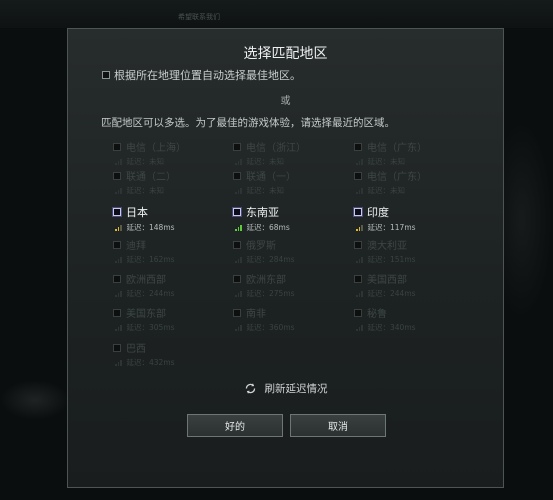 This screenshot has height=500, width=553. I want to click on region-name: 日本, so click(137, 212).